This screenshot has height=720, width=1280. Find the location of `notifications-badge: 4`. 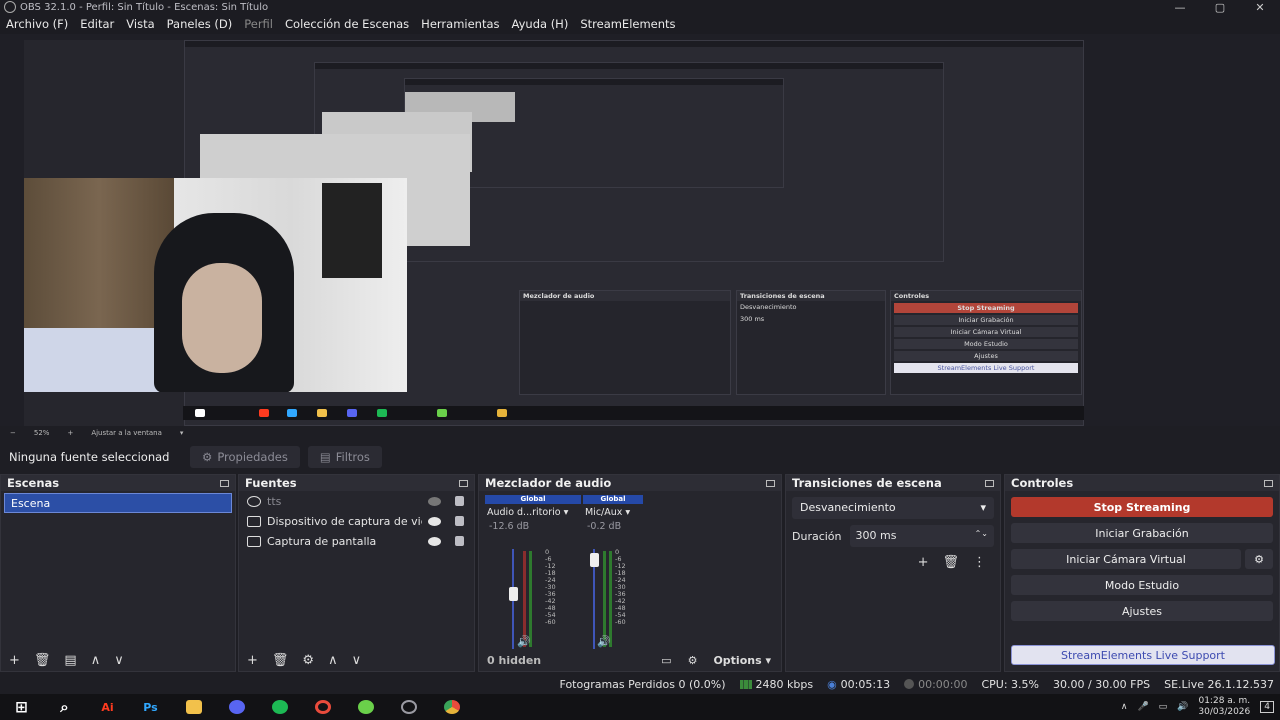

notifications-badge: 4 is located at coordinates (1267, 707).